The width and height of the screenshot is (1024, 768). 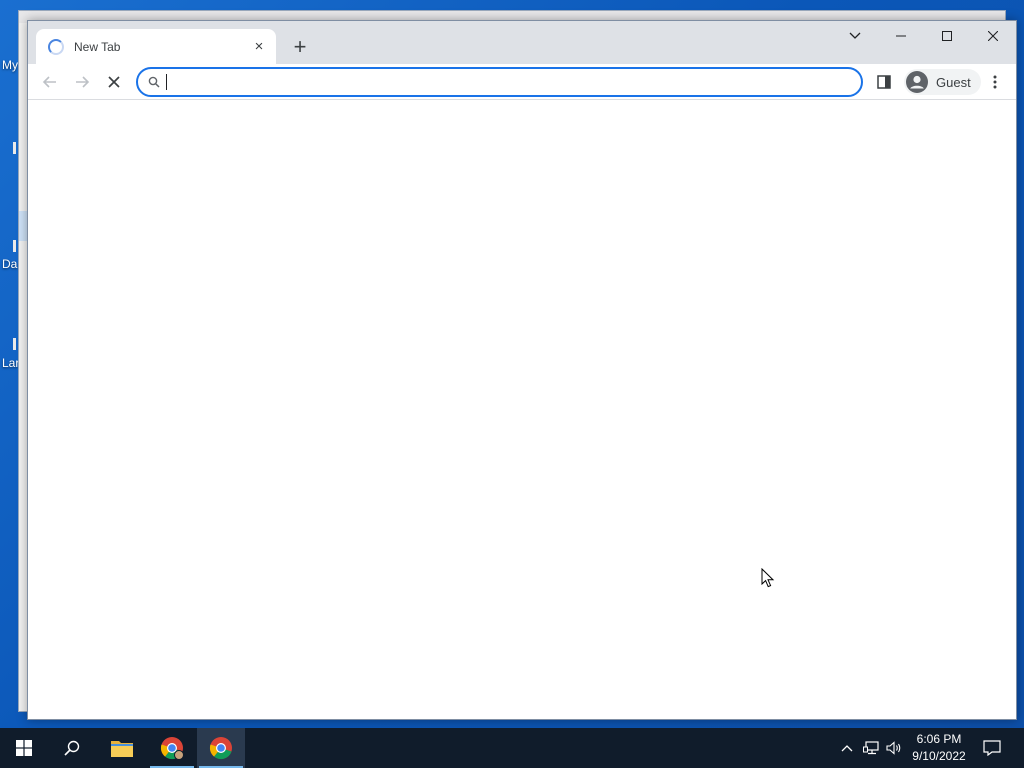 I want to click on start-button, so click(x=24, y=748).